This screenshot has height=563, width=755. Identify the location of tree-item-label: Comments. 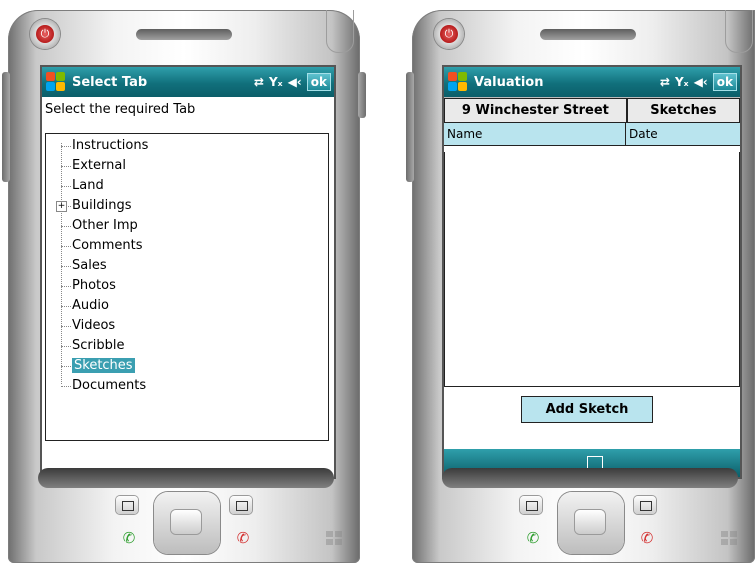
(107, 245).